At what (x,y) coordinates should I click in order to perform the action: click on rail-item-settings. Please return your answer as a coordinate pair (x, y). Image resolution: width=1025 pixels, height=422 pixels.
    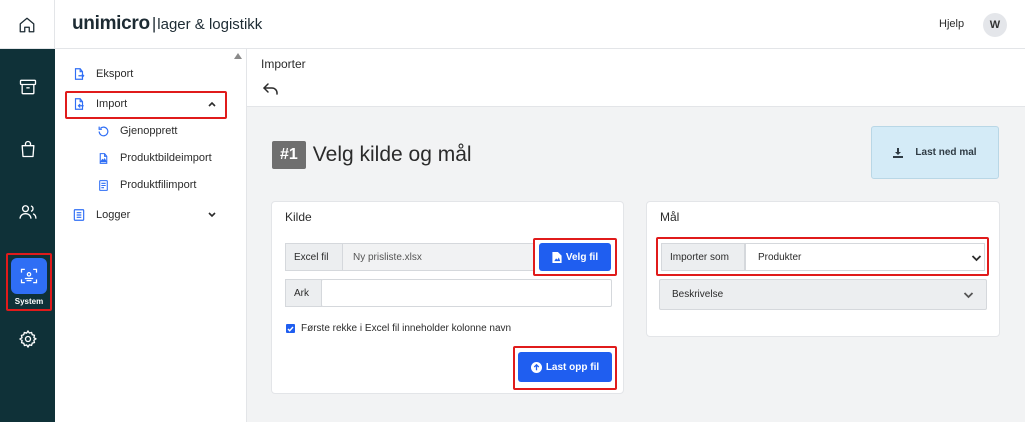
    Looking at the image, I should click on (27, 339).